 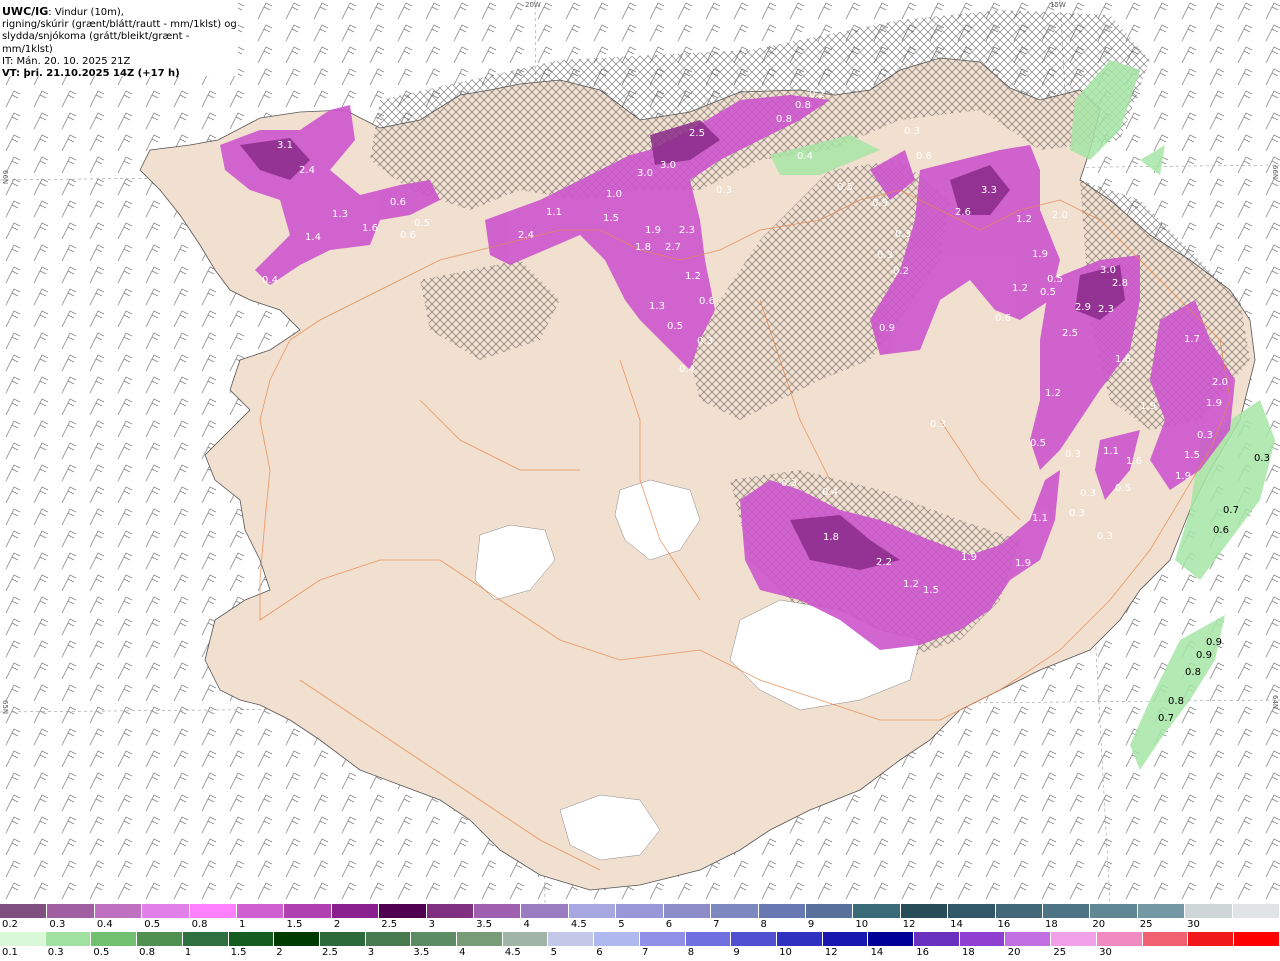 I want to click on lat-label-65n-left: 65N, so click(x=5, y=707).